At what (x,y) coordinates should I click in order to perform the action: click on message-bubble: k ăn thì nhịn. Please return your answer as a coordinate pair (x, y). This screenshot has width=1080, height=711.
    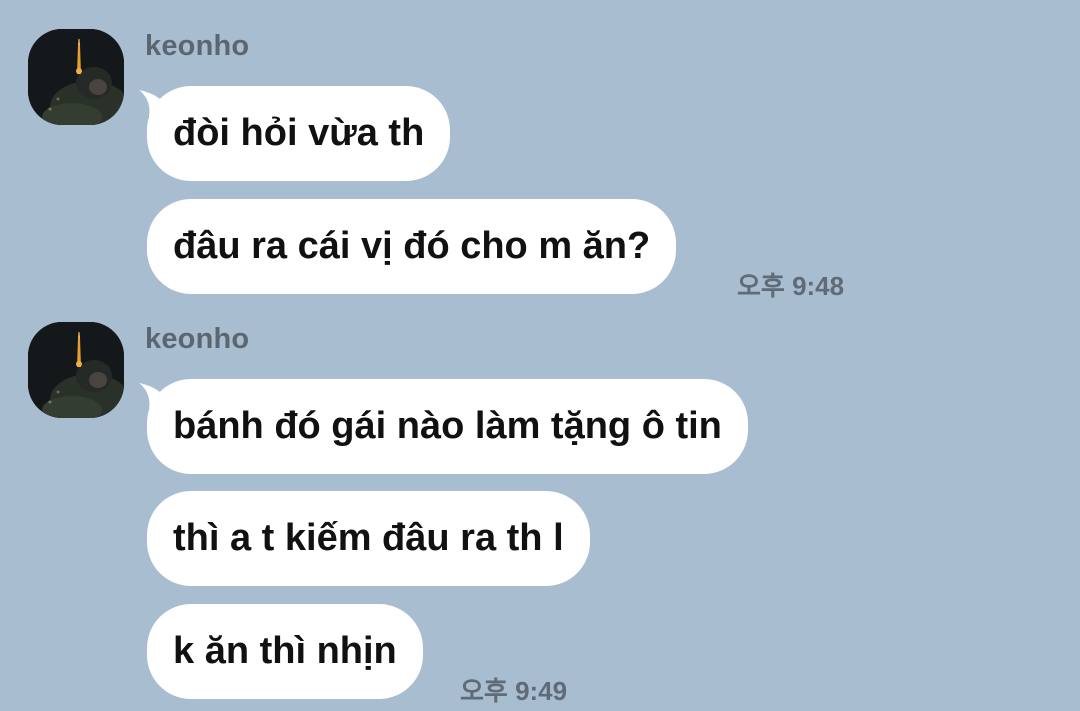
    Looking at the image, I should click on (285, 651).